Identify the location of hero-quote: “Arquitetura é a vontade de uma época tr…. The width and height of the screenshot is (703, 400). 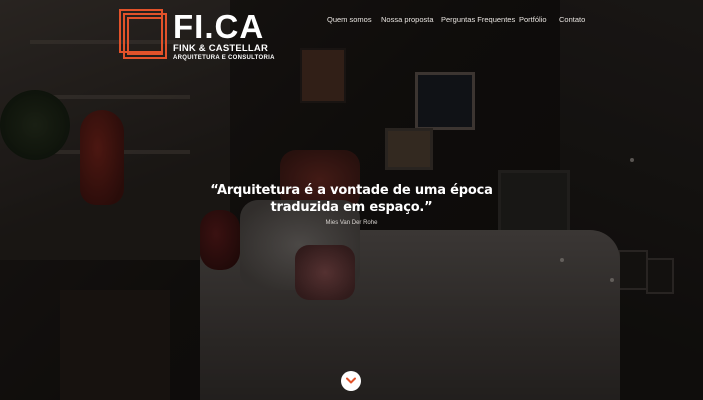
(351, 204).